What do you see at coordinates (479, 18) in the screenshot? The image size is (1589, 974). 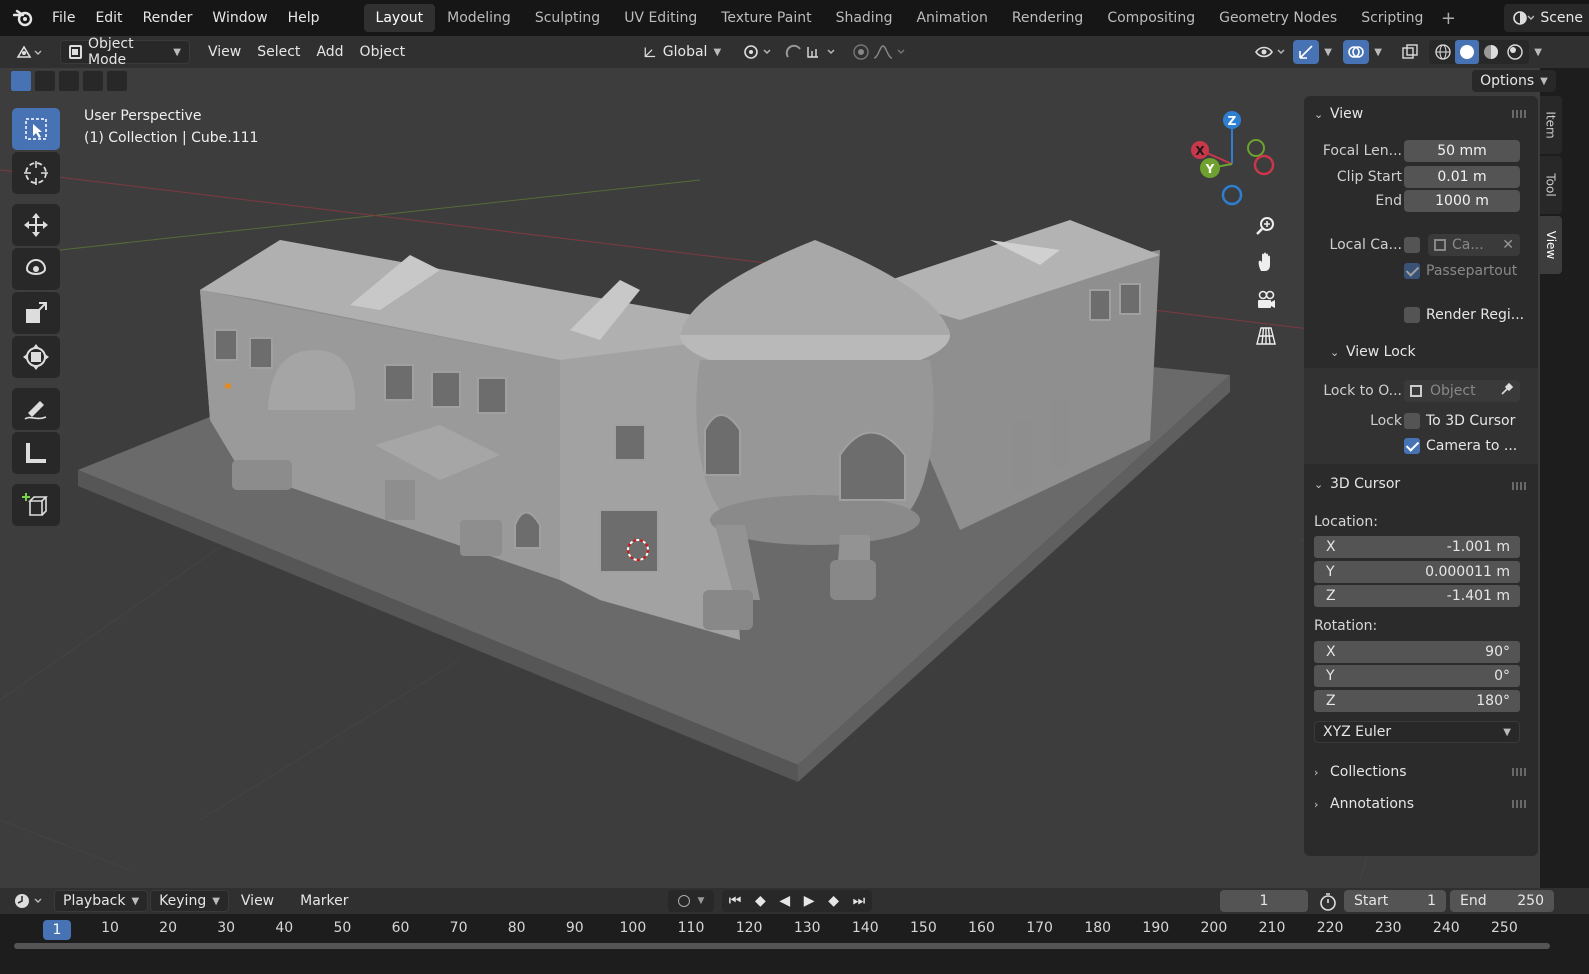 I see `tab-modeling: Modeling` at bounding box center [479, 18].